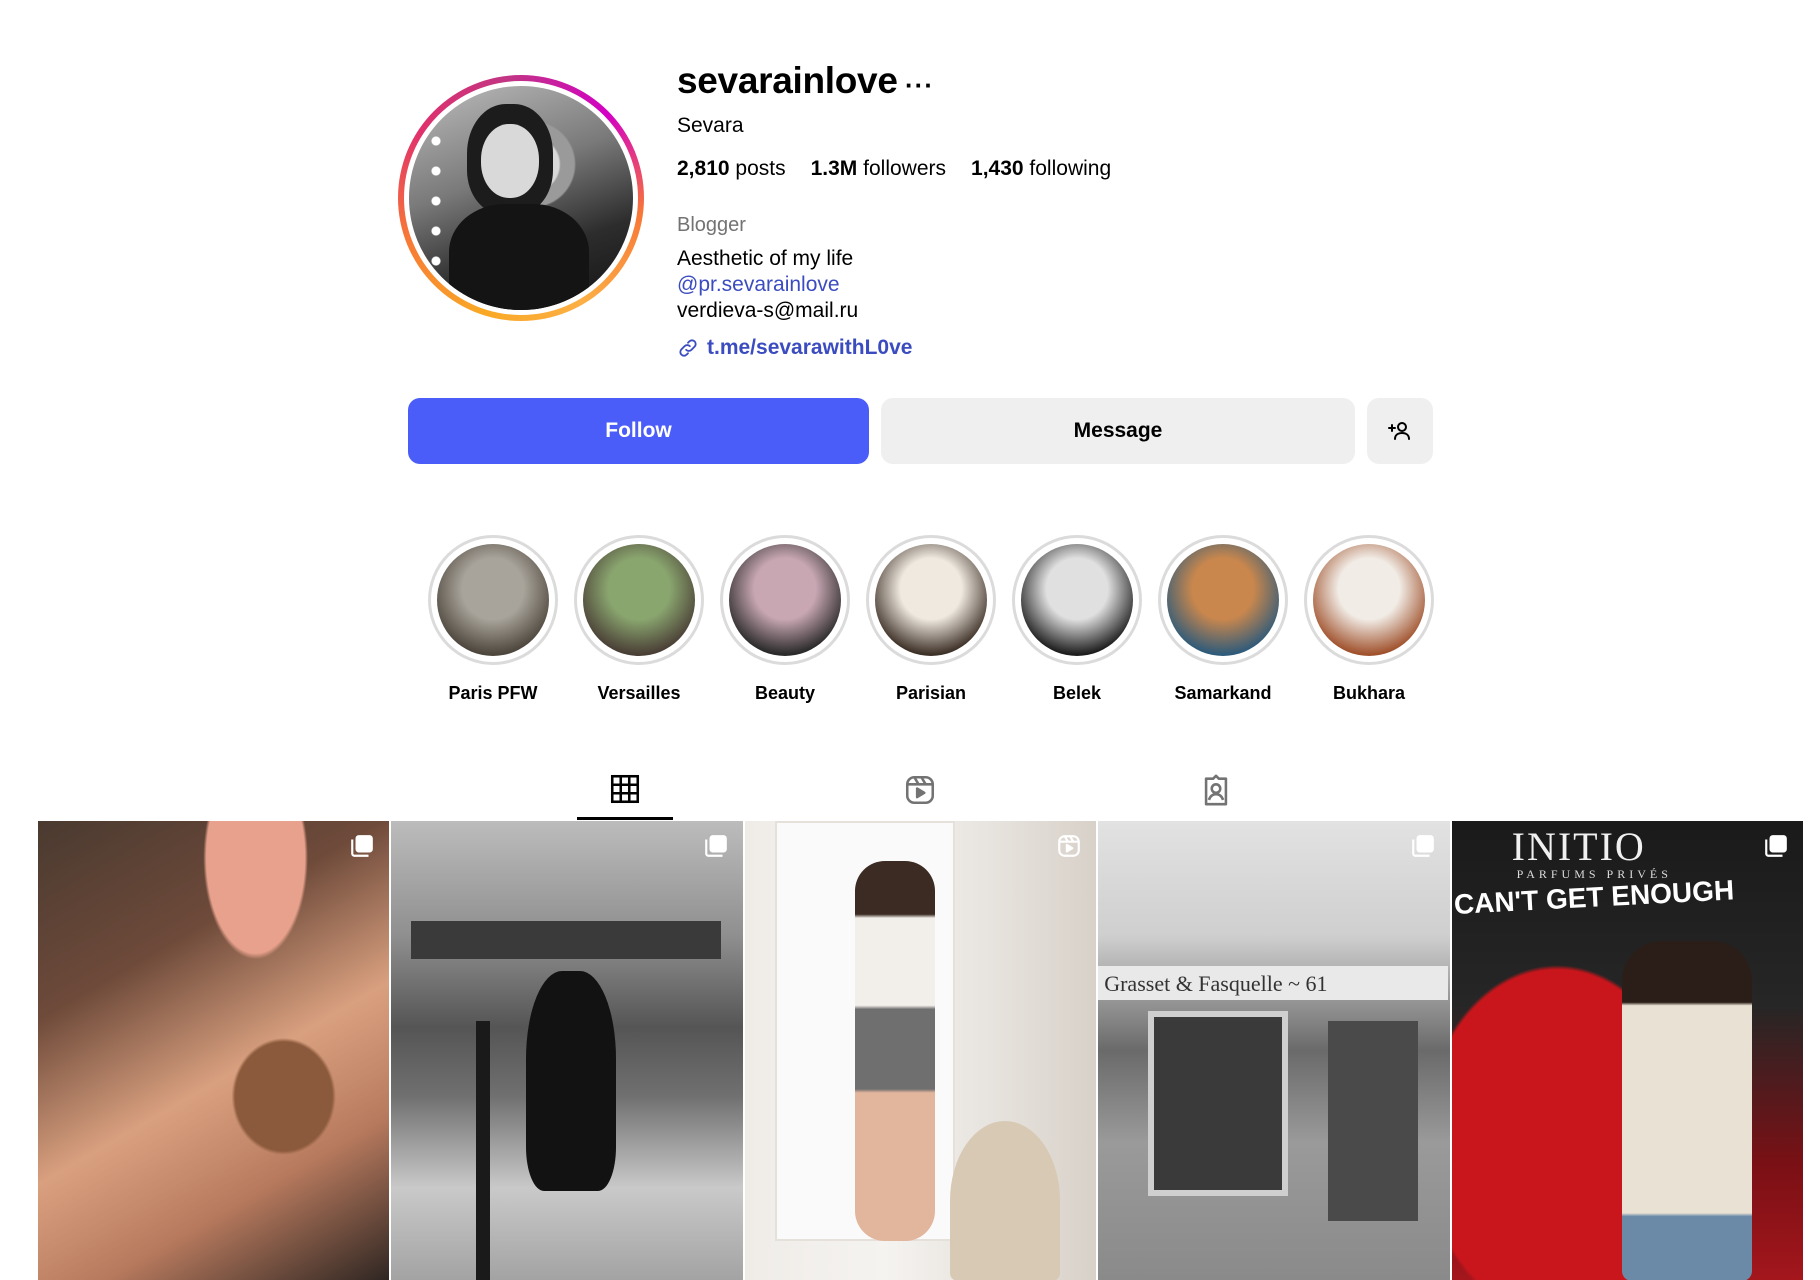  I want to click on highlight-versailles: Versailles, so click(639, 619).